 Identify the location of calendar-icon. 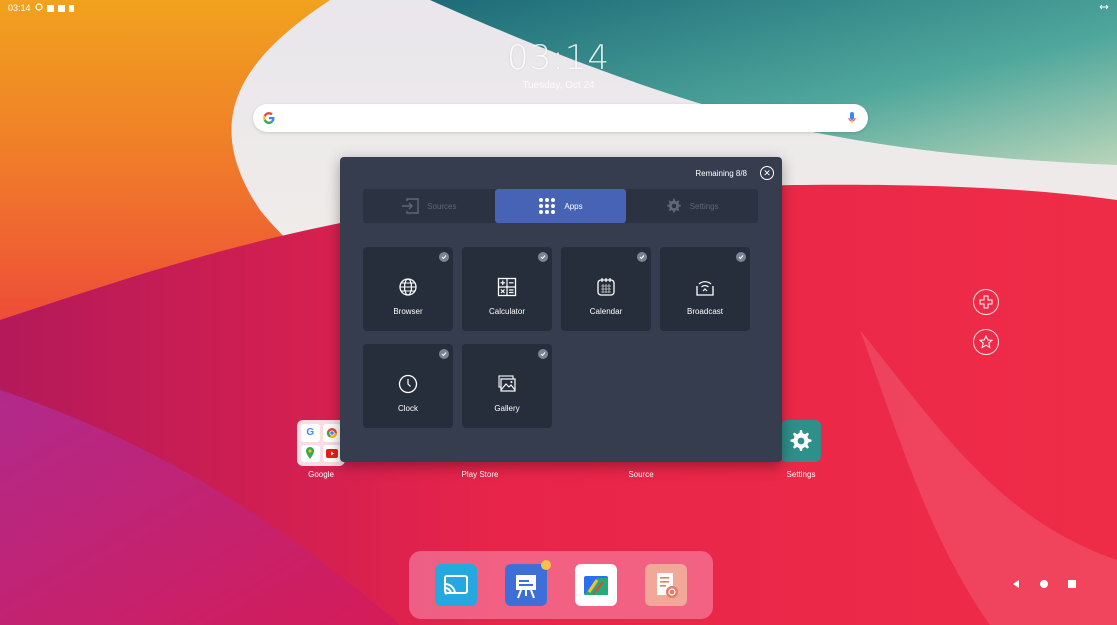
(606, 287).